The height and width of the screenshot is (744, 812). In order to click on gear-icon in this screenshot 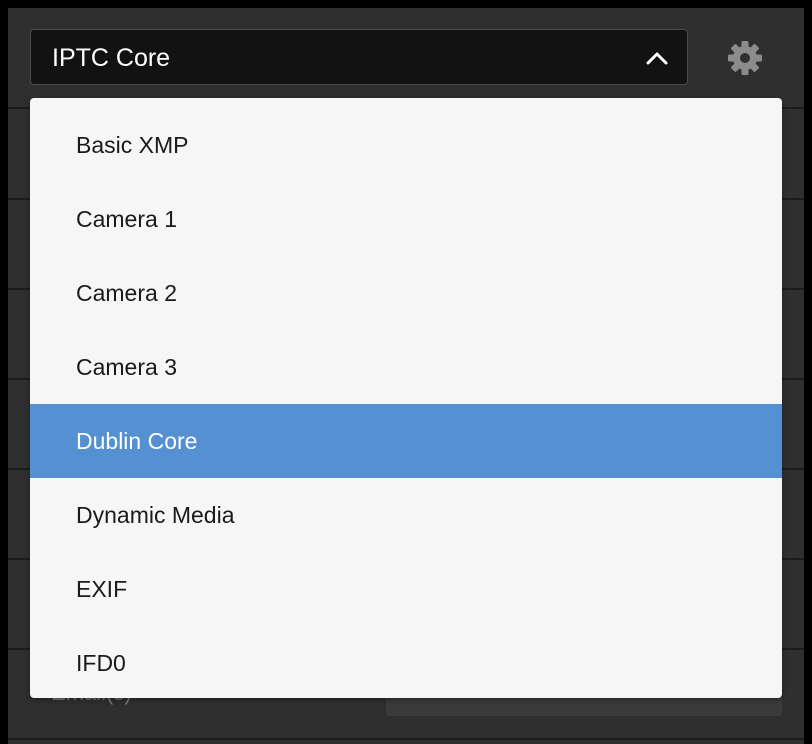, I will do `click(745, 58)`.